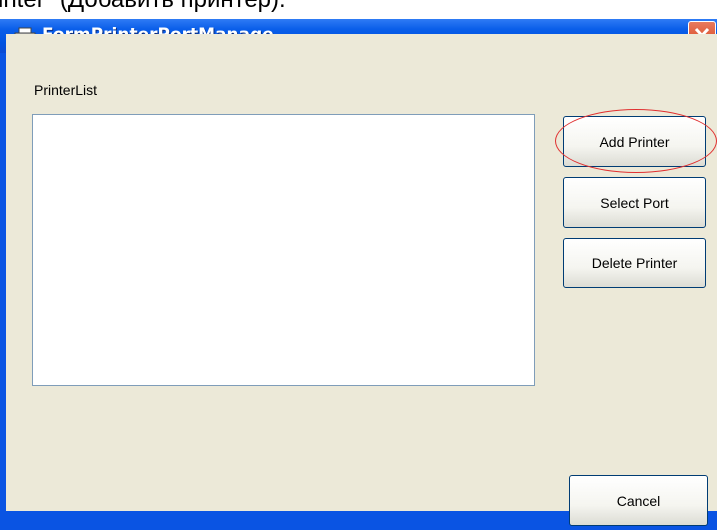 Image resolution: width=717 pixels, height=530 pixels. What do you see at coordinates (634, 263) in the screenshot?
I see `delete-printer-button: Delete Printer` at bounding box center [634, 263].